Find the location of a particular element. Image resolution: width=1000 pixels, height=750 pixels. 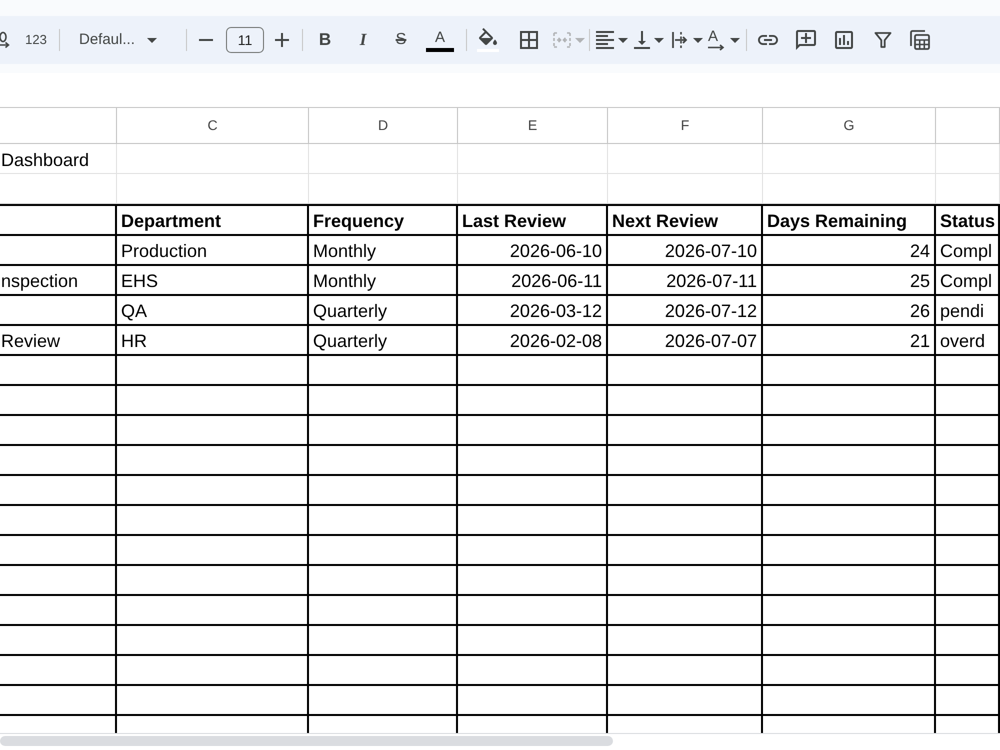

right-arrow-icon is located at coordinates (717, 47).